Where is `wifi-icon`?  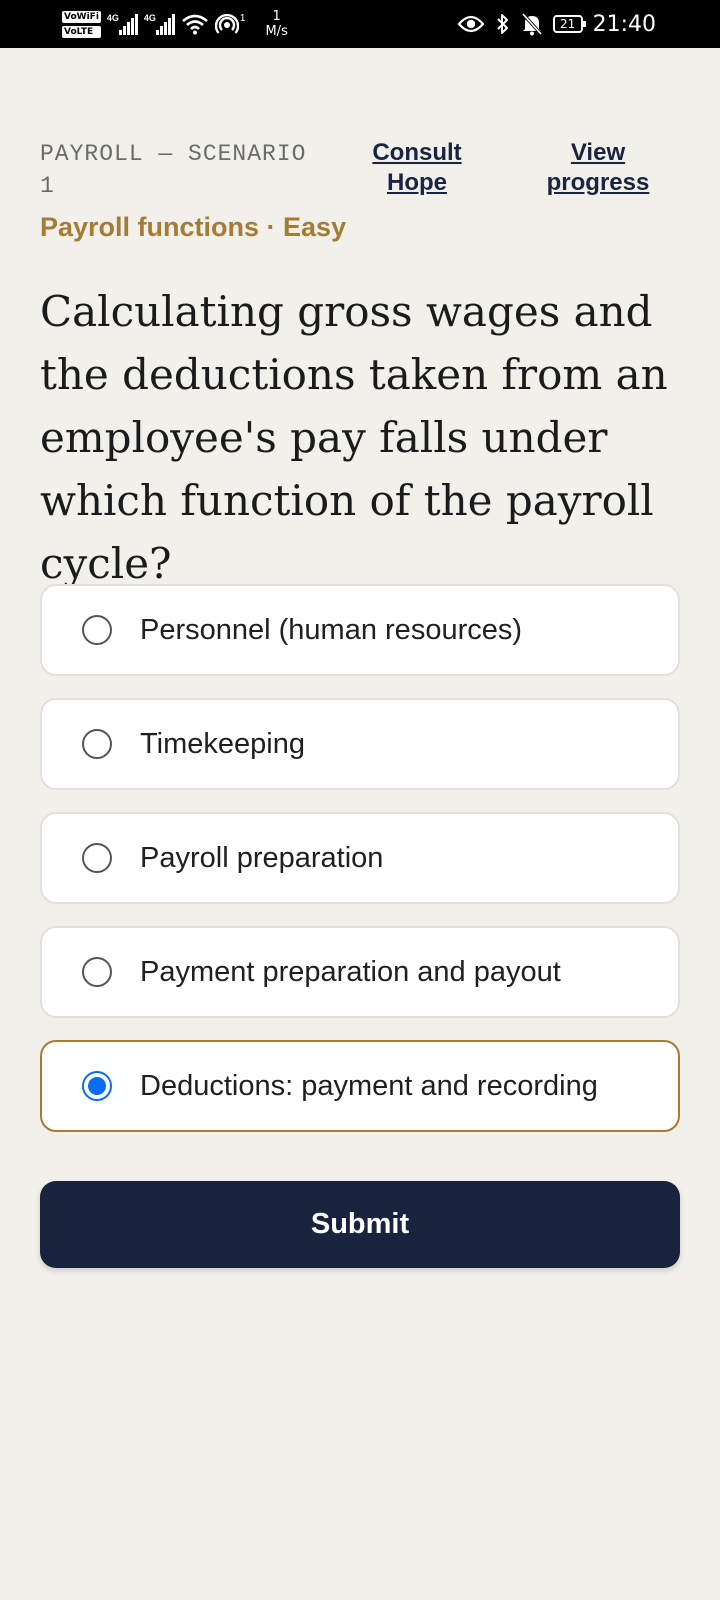
wifi-icon is located at coordinates (195, 24).